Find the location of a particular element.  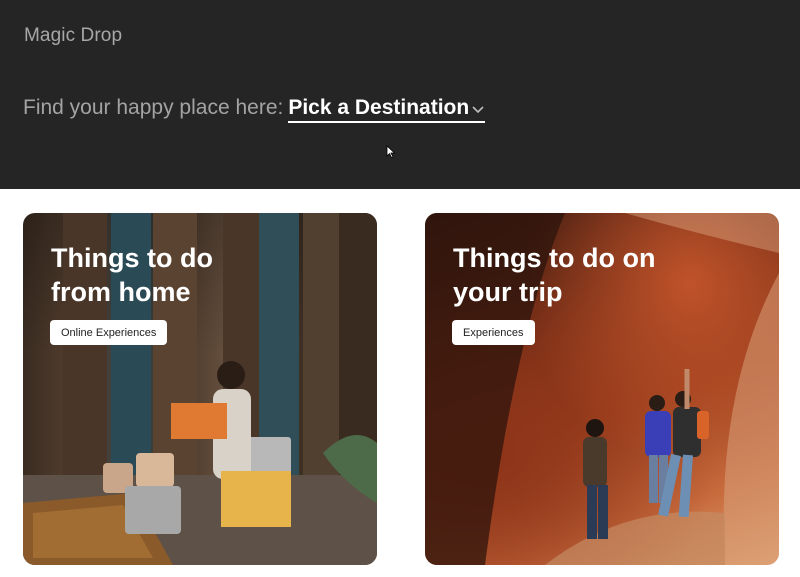

pick-destination-dropdown: Pick a Destination is located at coordinates (387, 109).